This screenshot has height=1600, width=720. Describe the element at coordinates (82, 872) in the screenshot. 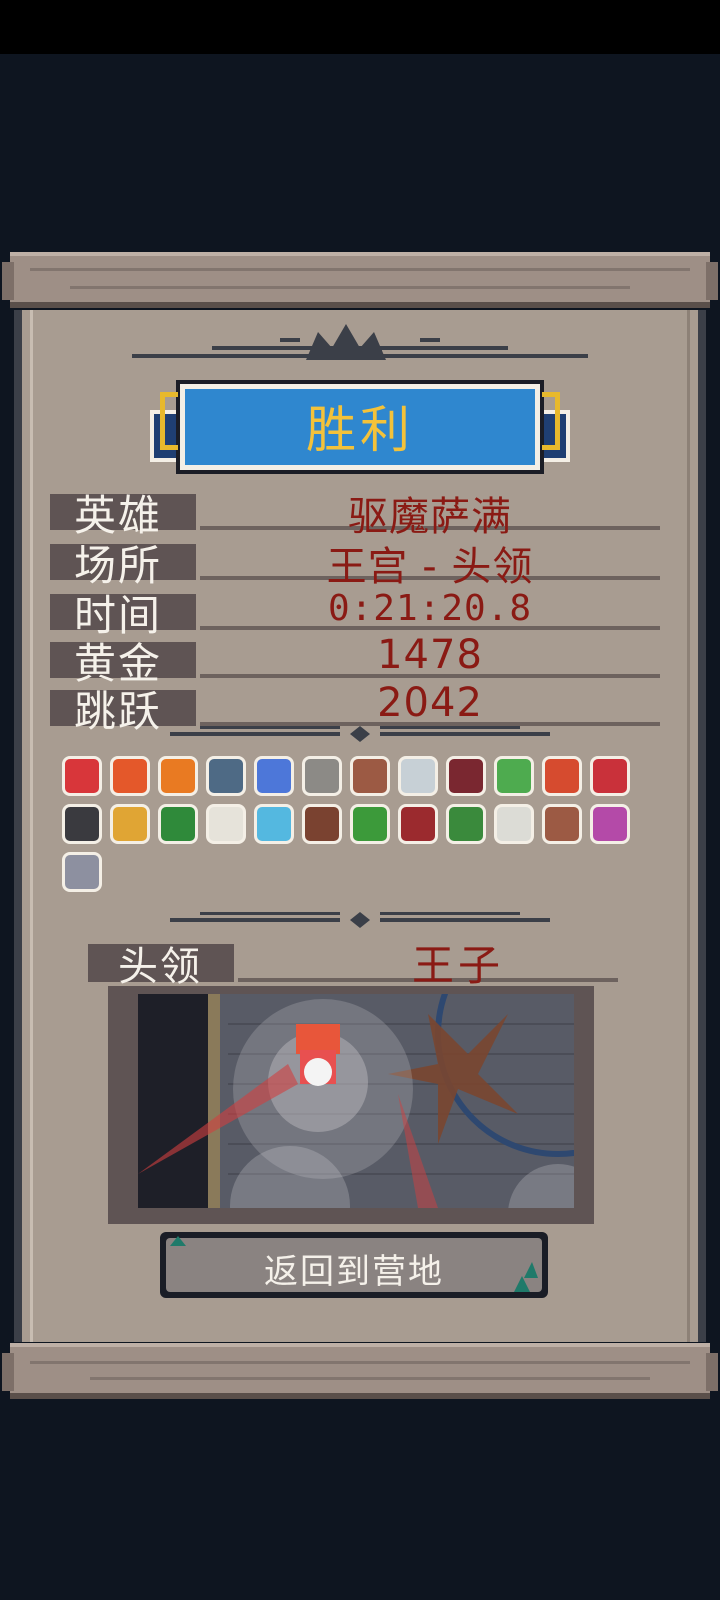

I see `silver-dome-icon` at that location.